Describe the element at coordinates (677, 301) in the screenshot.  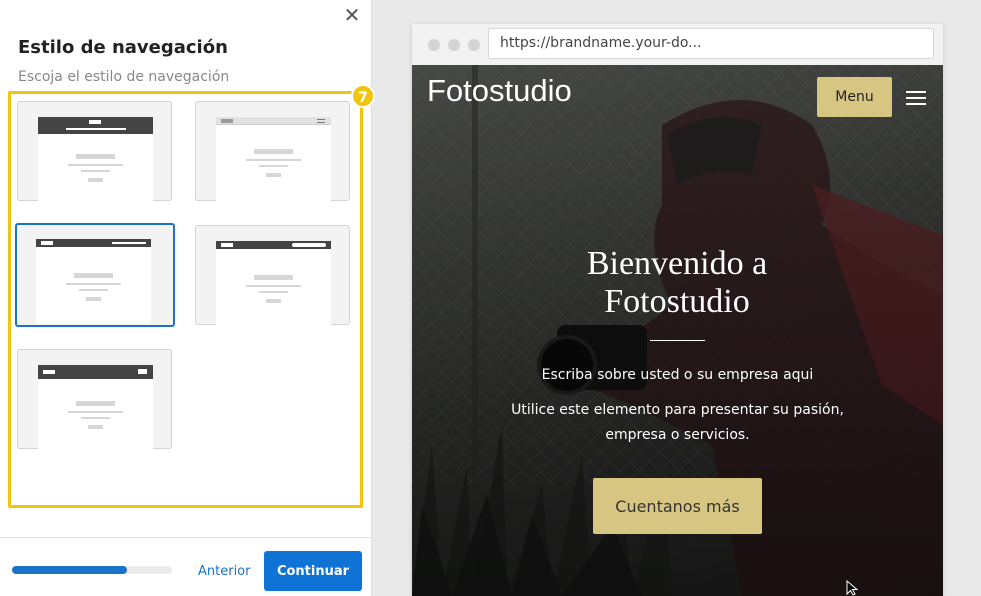
I see `hero-title-line: Fotostudio` at that location.